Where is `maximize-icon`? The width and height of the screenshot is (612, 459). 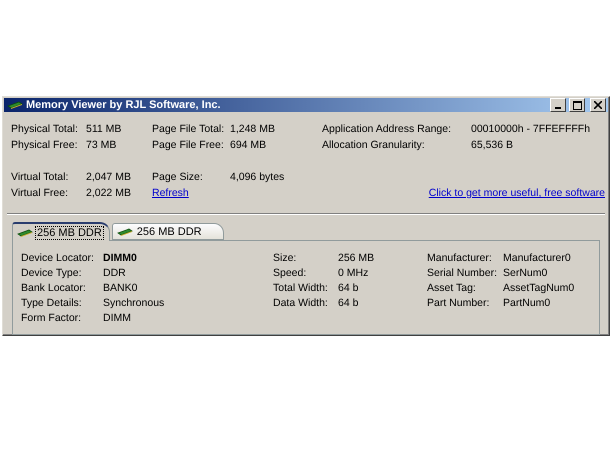 maximize-icon is located at coordinates (577, 105).